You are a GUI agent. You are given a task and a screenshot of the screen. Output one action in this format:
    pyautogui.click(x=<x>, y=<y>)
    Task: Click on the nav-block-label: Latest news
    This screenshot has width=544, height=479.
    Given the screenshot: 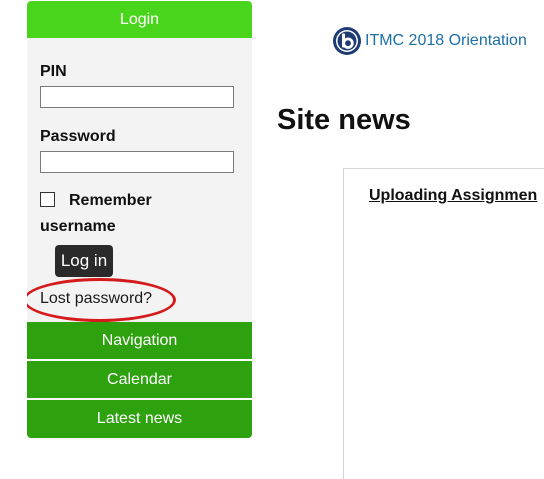 What is the action you would take?
    pyautogui.click(x=139, y=418)
    